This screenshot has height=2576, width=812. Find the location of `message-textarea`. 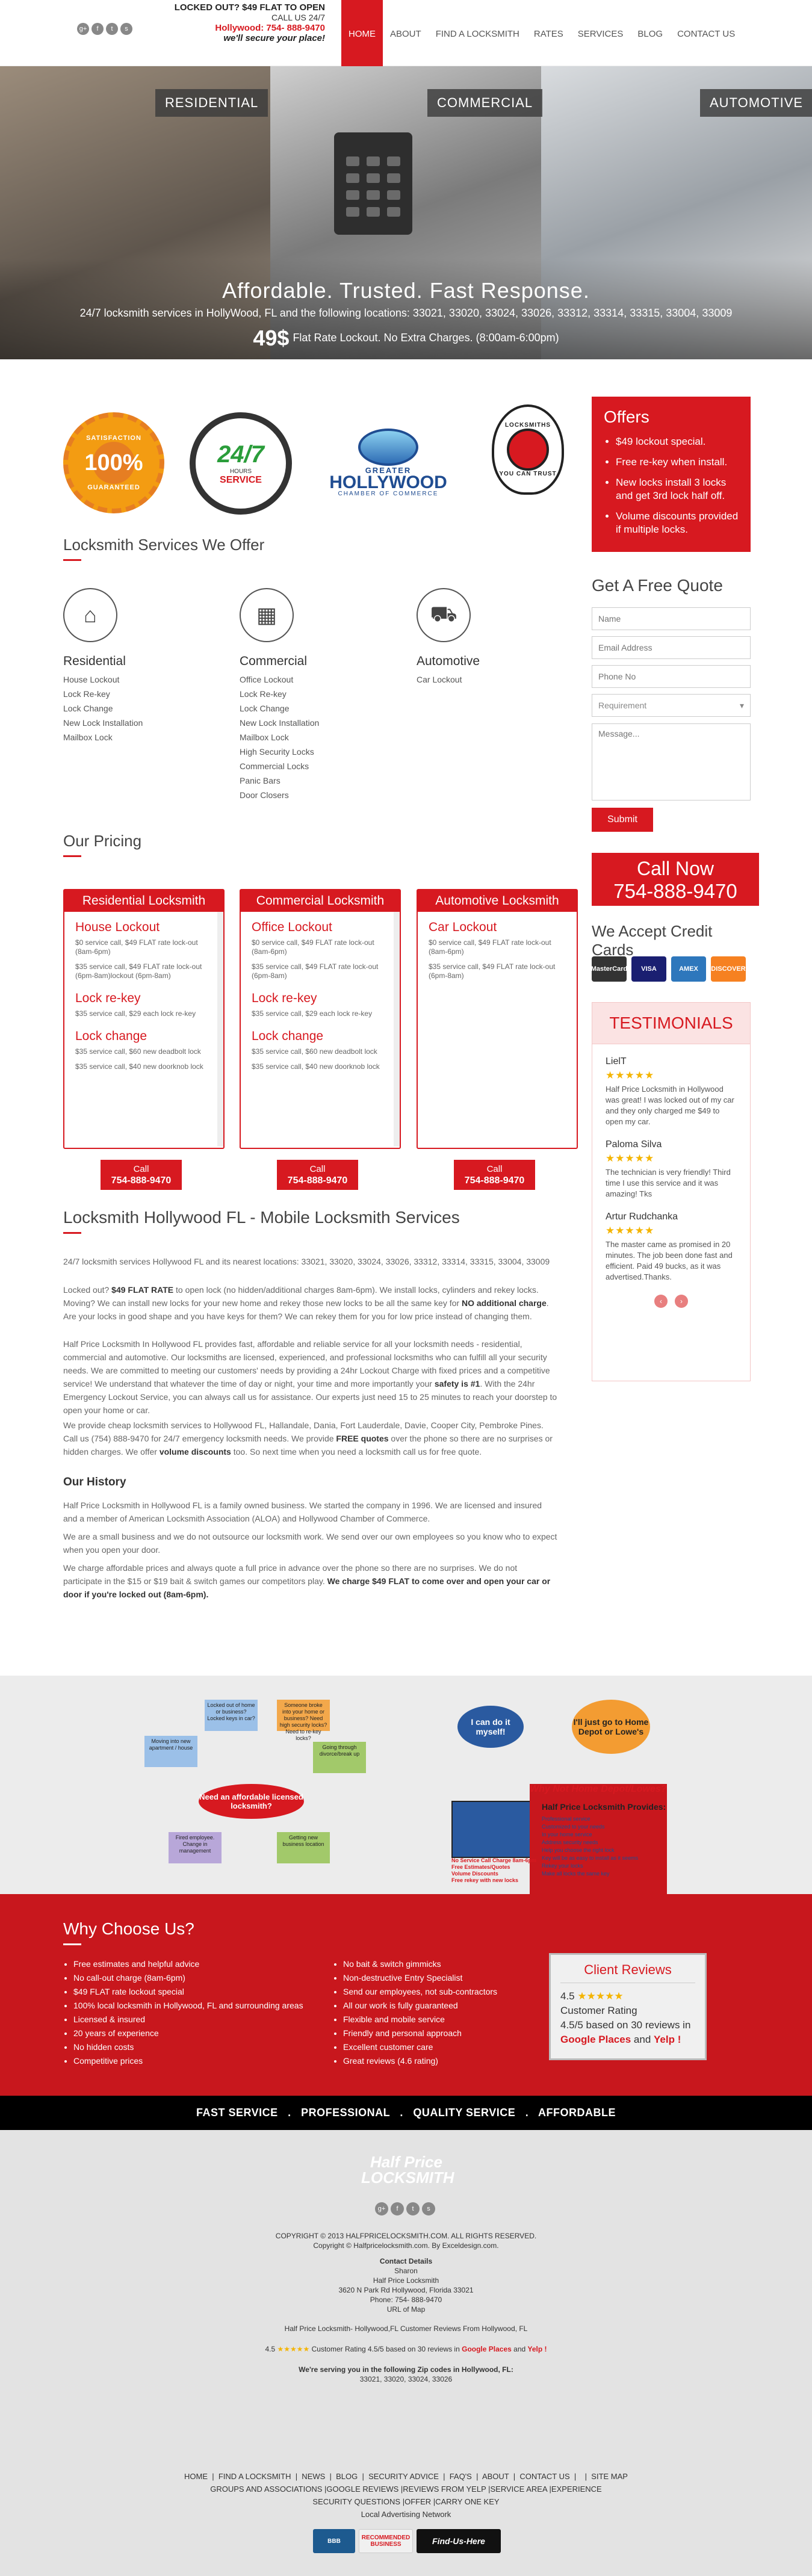

message-textarea is located at coordinates (671, 762).